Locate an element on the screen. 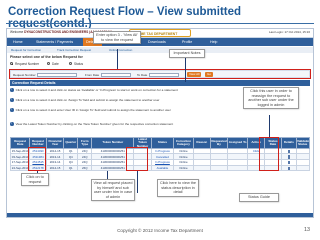 This screenshot has width=320, height=240. radio-status-label: Status is located at coordinates (79, 63).